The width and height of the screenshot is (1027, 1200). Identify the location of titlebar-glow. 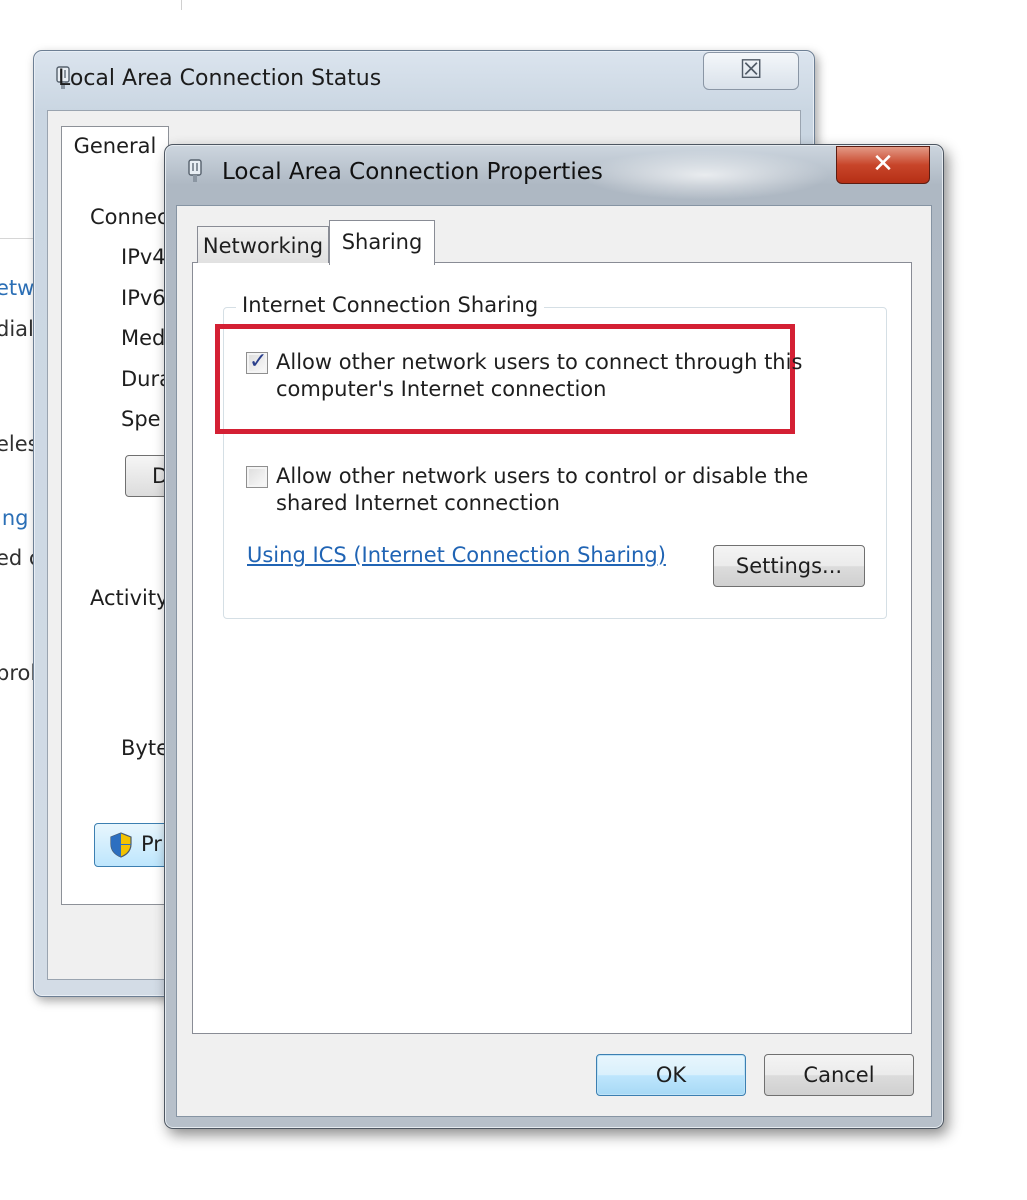
(705, 175).